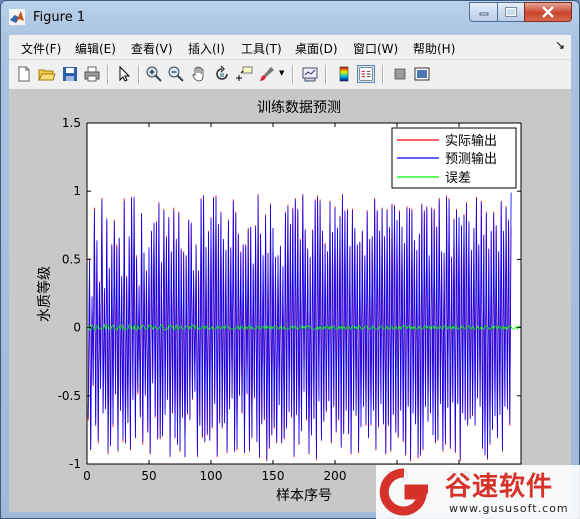 Image resolution: width=580 pixels, height=519 pixels. I want to click on y-tick-label: 1.5, so click(71, 123).